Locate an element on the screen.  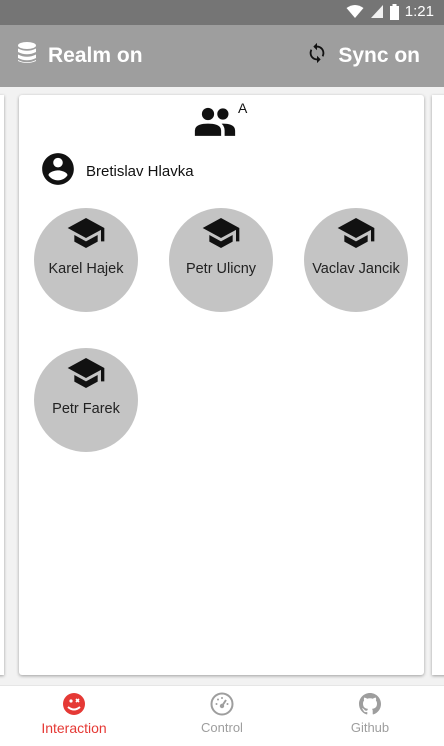
signal-icon is located at coordinates (377, 11).